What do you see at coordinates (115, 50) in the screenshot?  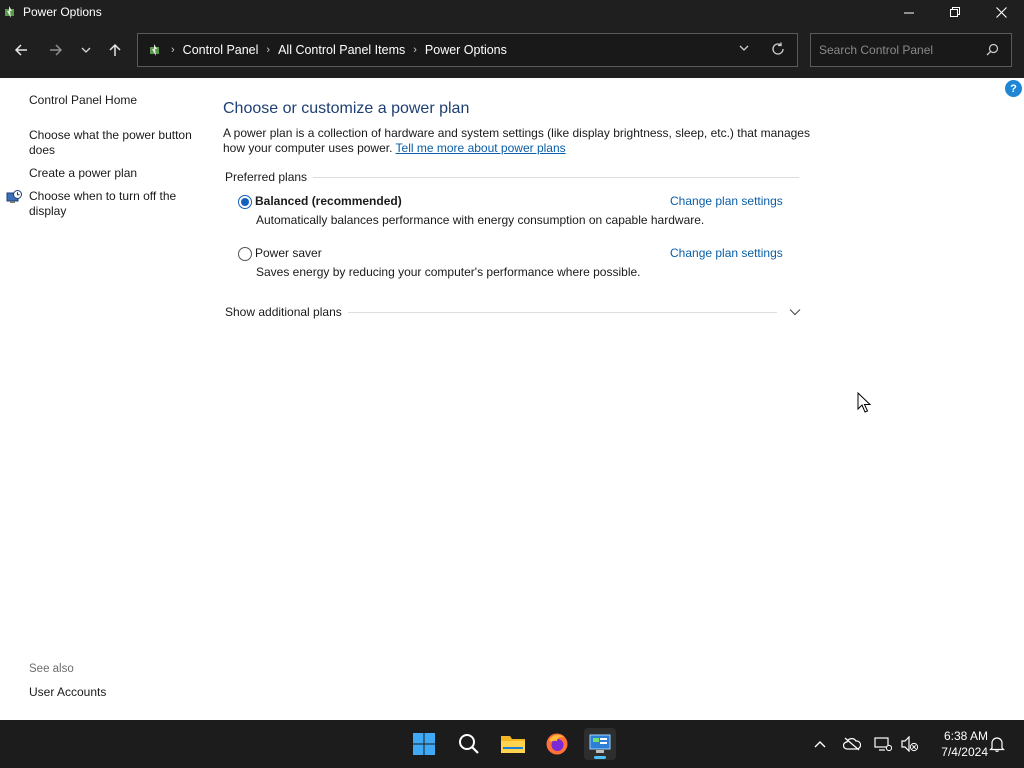 I see `up-button` at bounding box center [115, 50].